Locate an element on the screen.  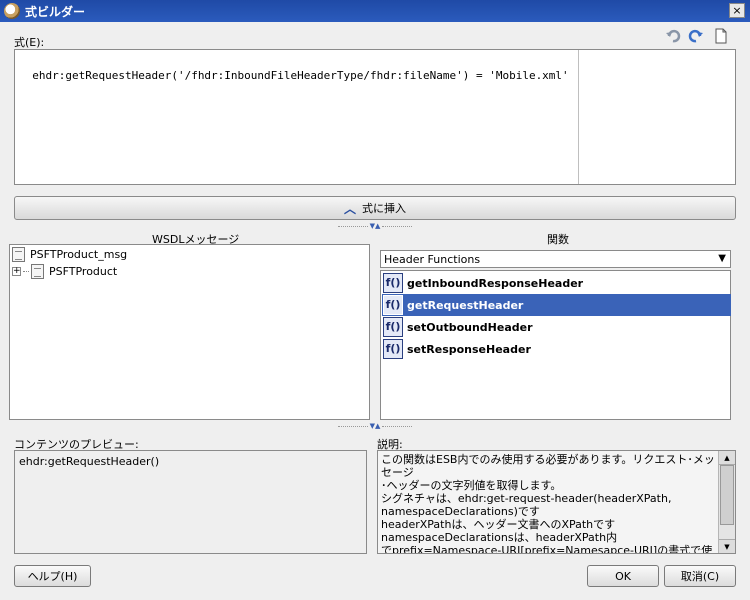
cancel-button-label: 取消(C) is located at coordinates (700, 576).